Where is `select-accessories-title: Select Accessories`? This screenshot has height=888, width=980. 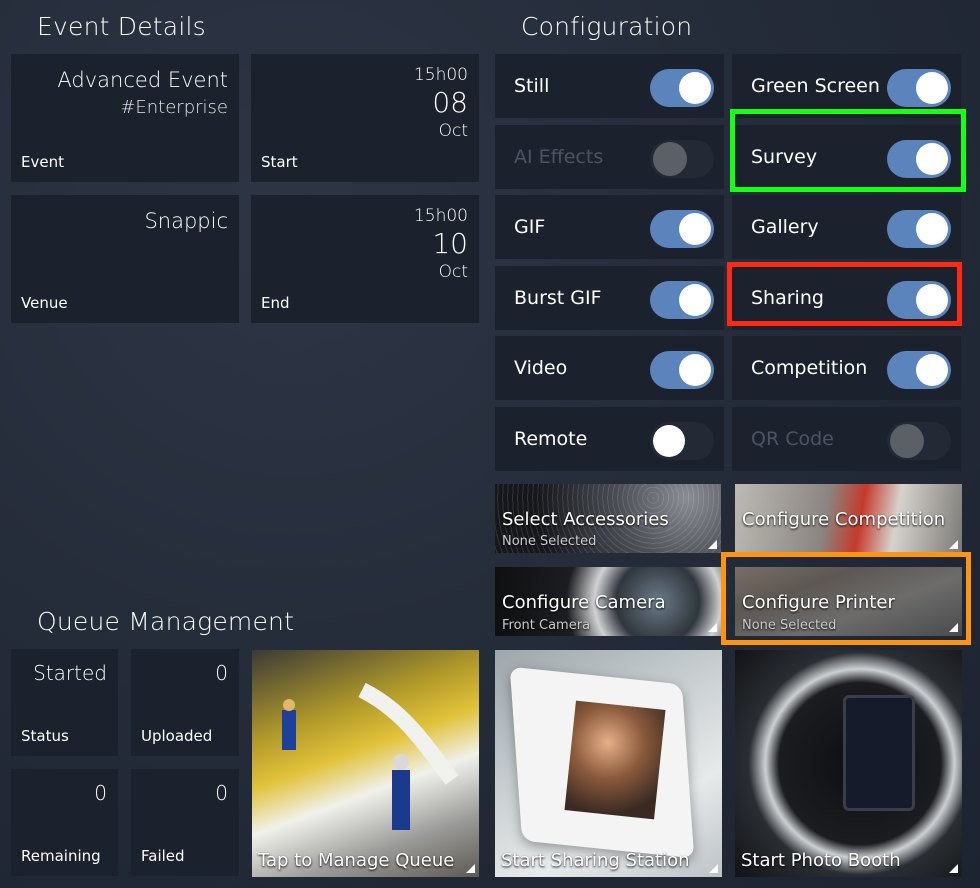 select-accessories-title: Select Accessories is located at coordinates (585, 519).